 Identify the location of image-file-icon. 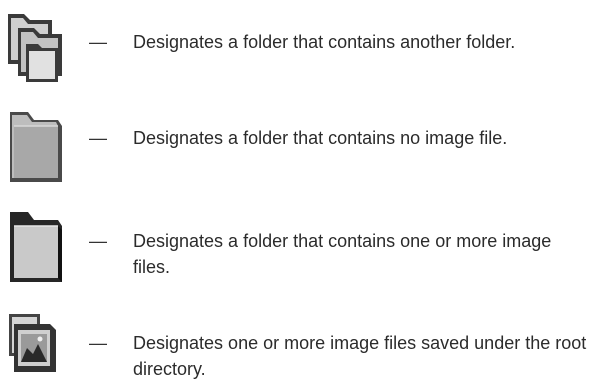
(39, 344).